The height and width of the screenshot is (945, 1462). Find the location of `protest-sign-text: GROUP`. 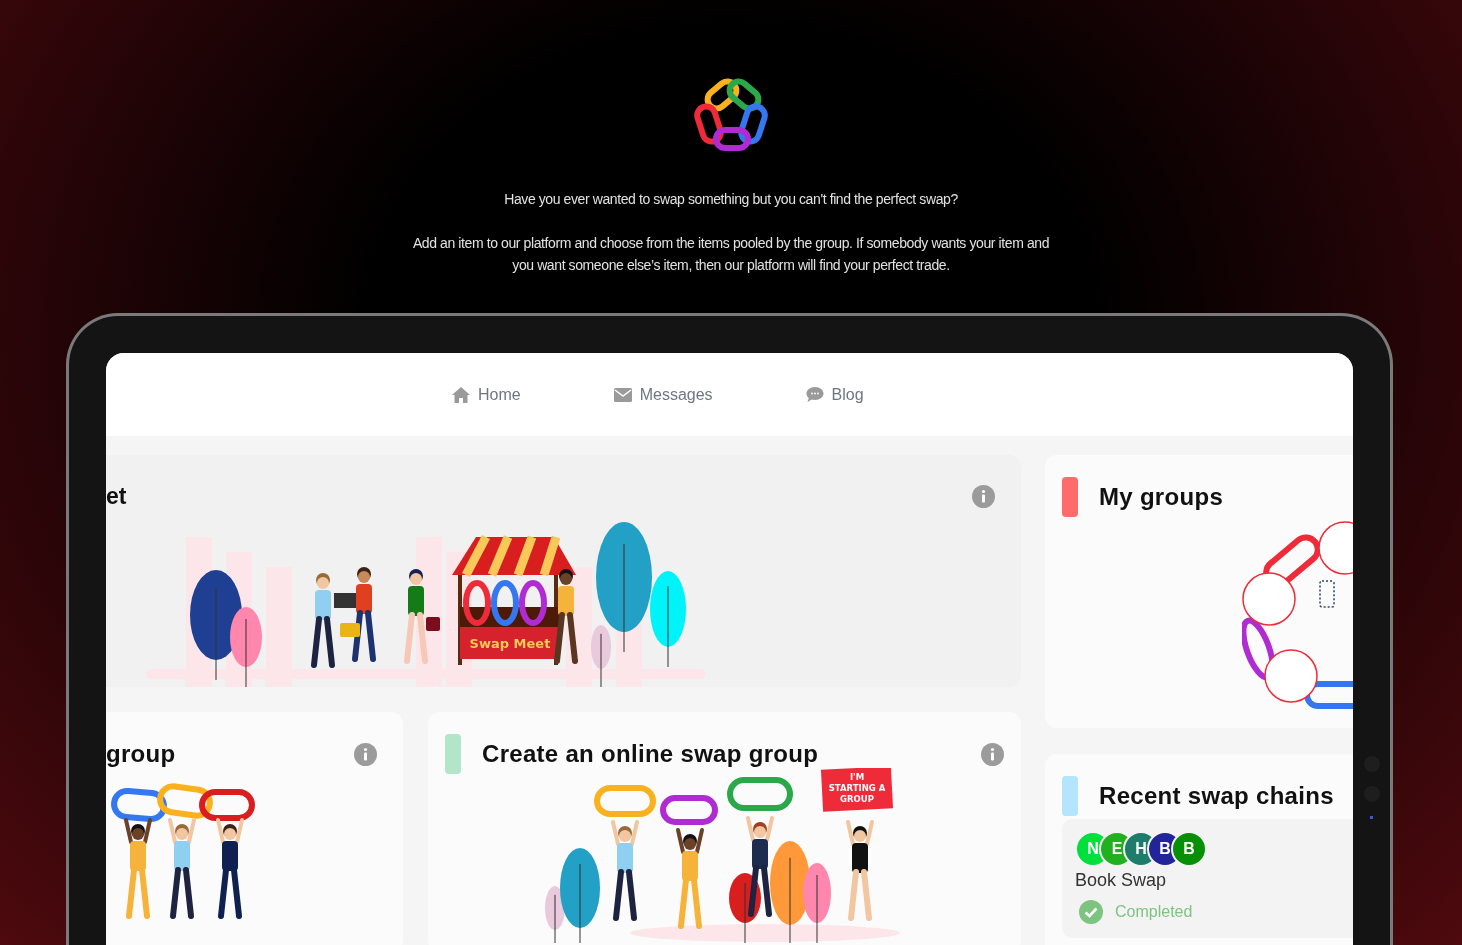

protest-sign-text: GROUP is located at coordinates (857, 799).